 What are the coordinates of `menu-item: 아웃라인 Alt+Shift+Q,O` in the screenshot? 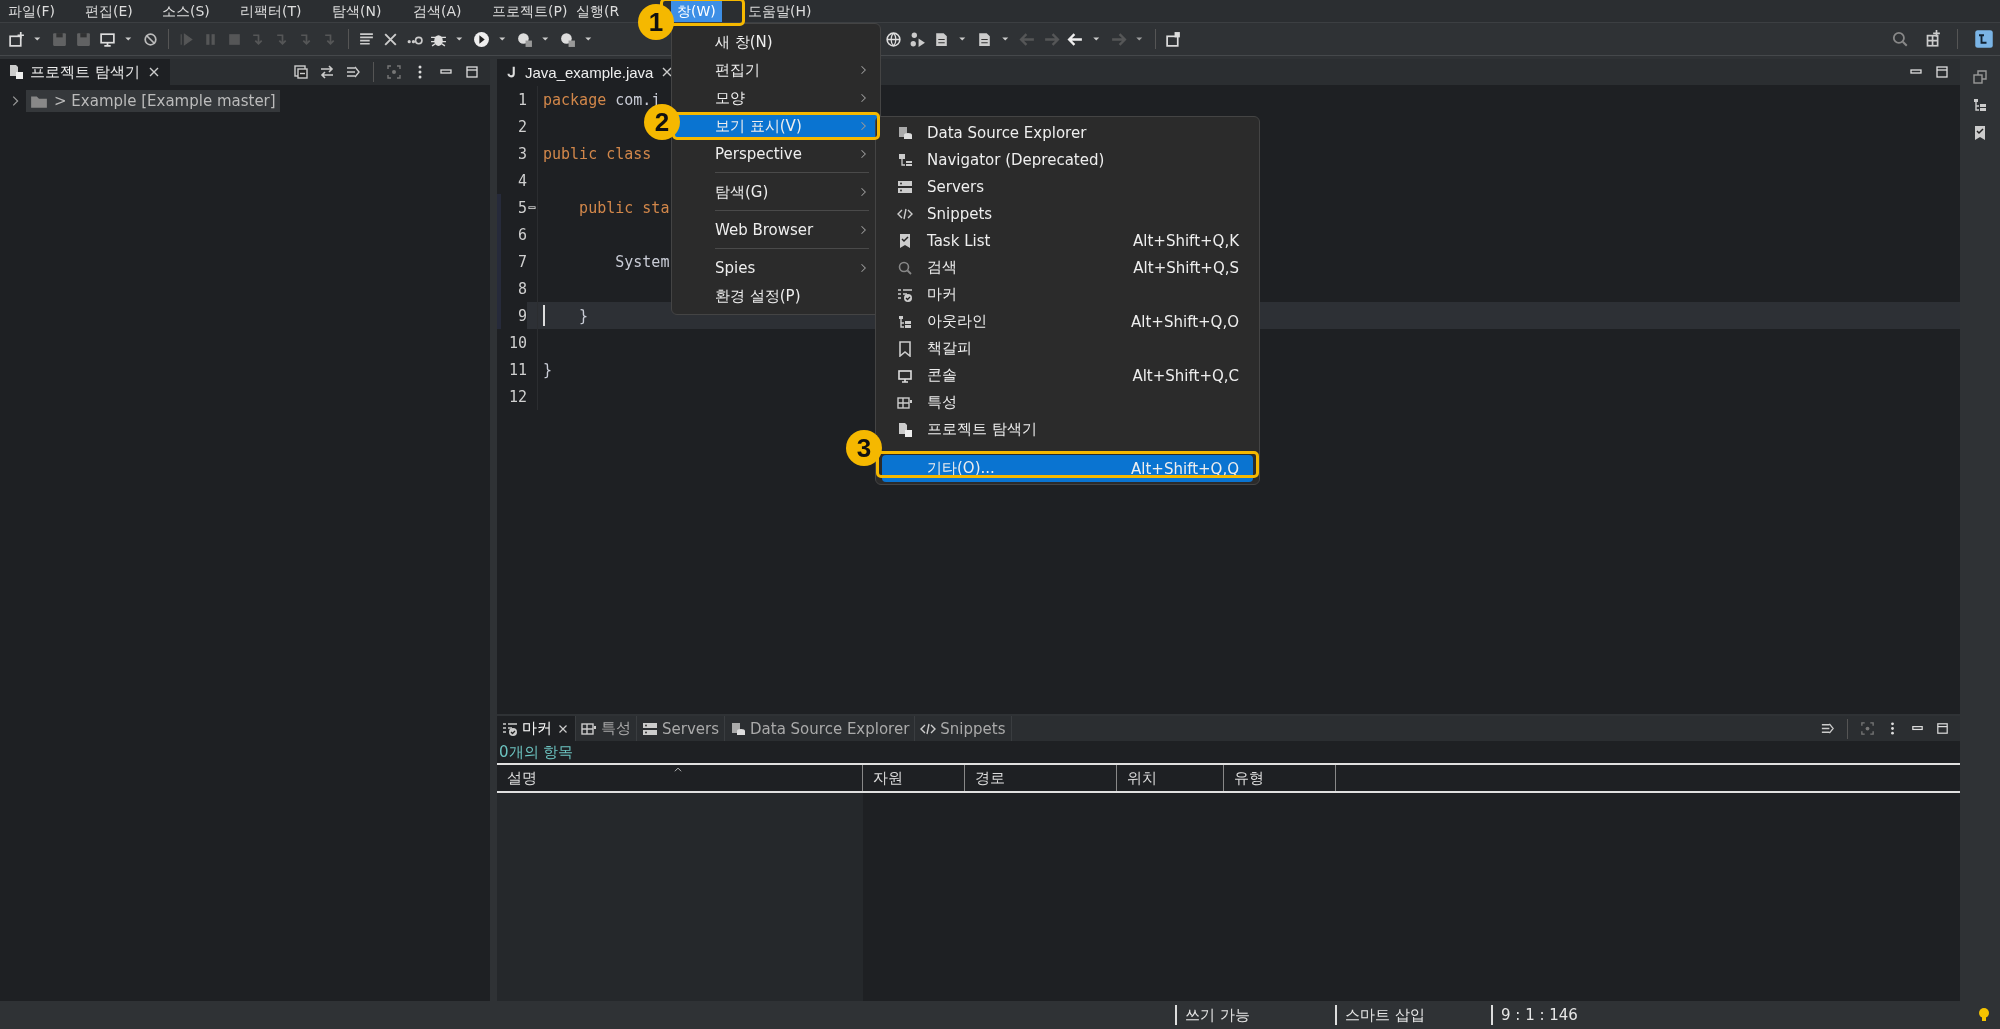 It's located at (1067, 321).